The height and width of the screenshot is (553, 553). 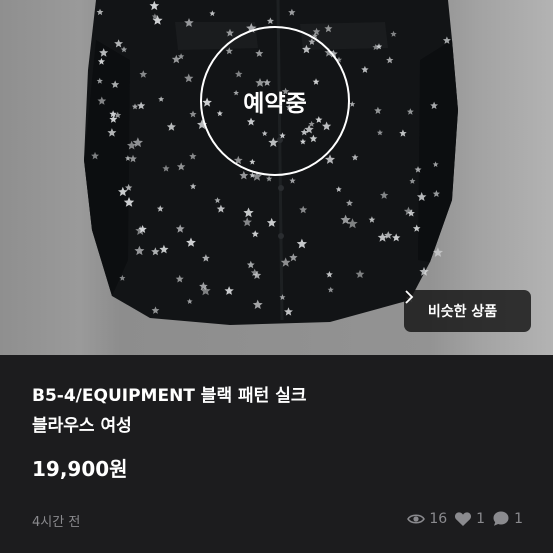 What do you see at coordinates (80, 469) in the screenshot?
I see `product-price: 19,900원` at bounding box center [80, 469].